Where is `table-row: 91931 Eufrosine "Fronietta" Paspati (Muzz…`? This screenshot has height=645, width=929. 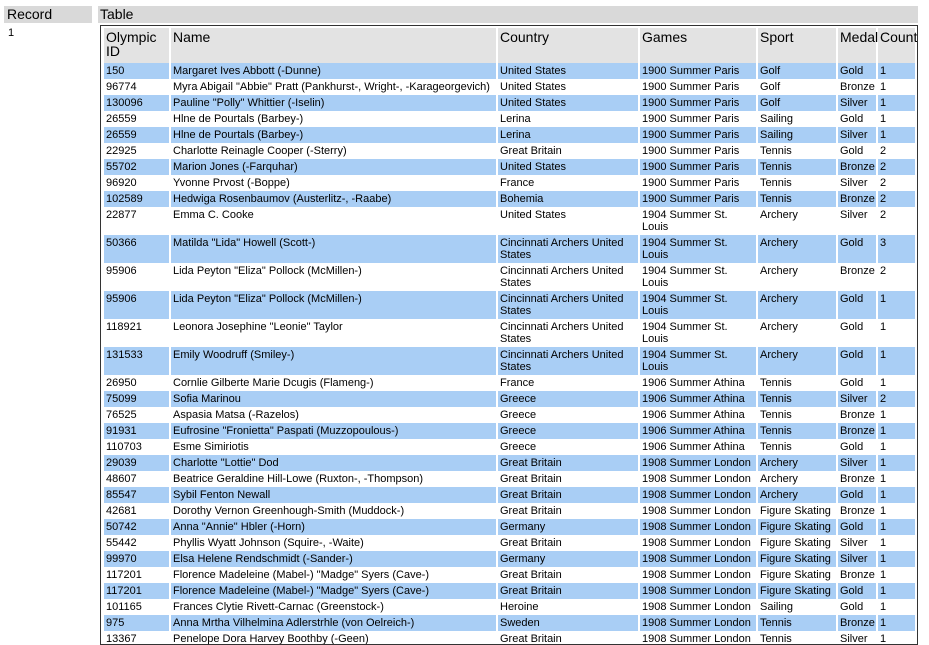 table-row: 91931 Eufrosine "Fronietta" Paspati (Muzz… is located at coordinates (509, 431).